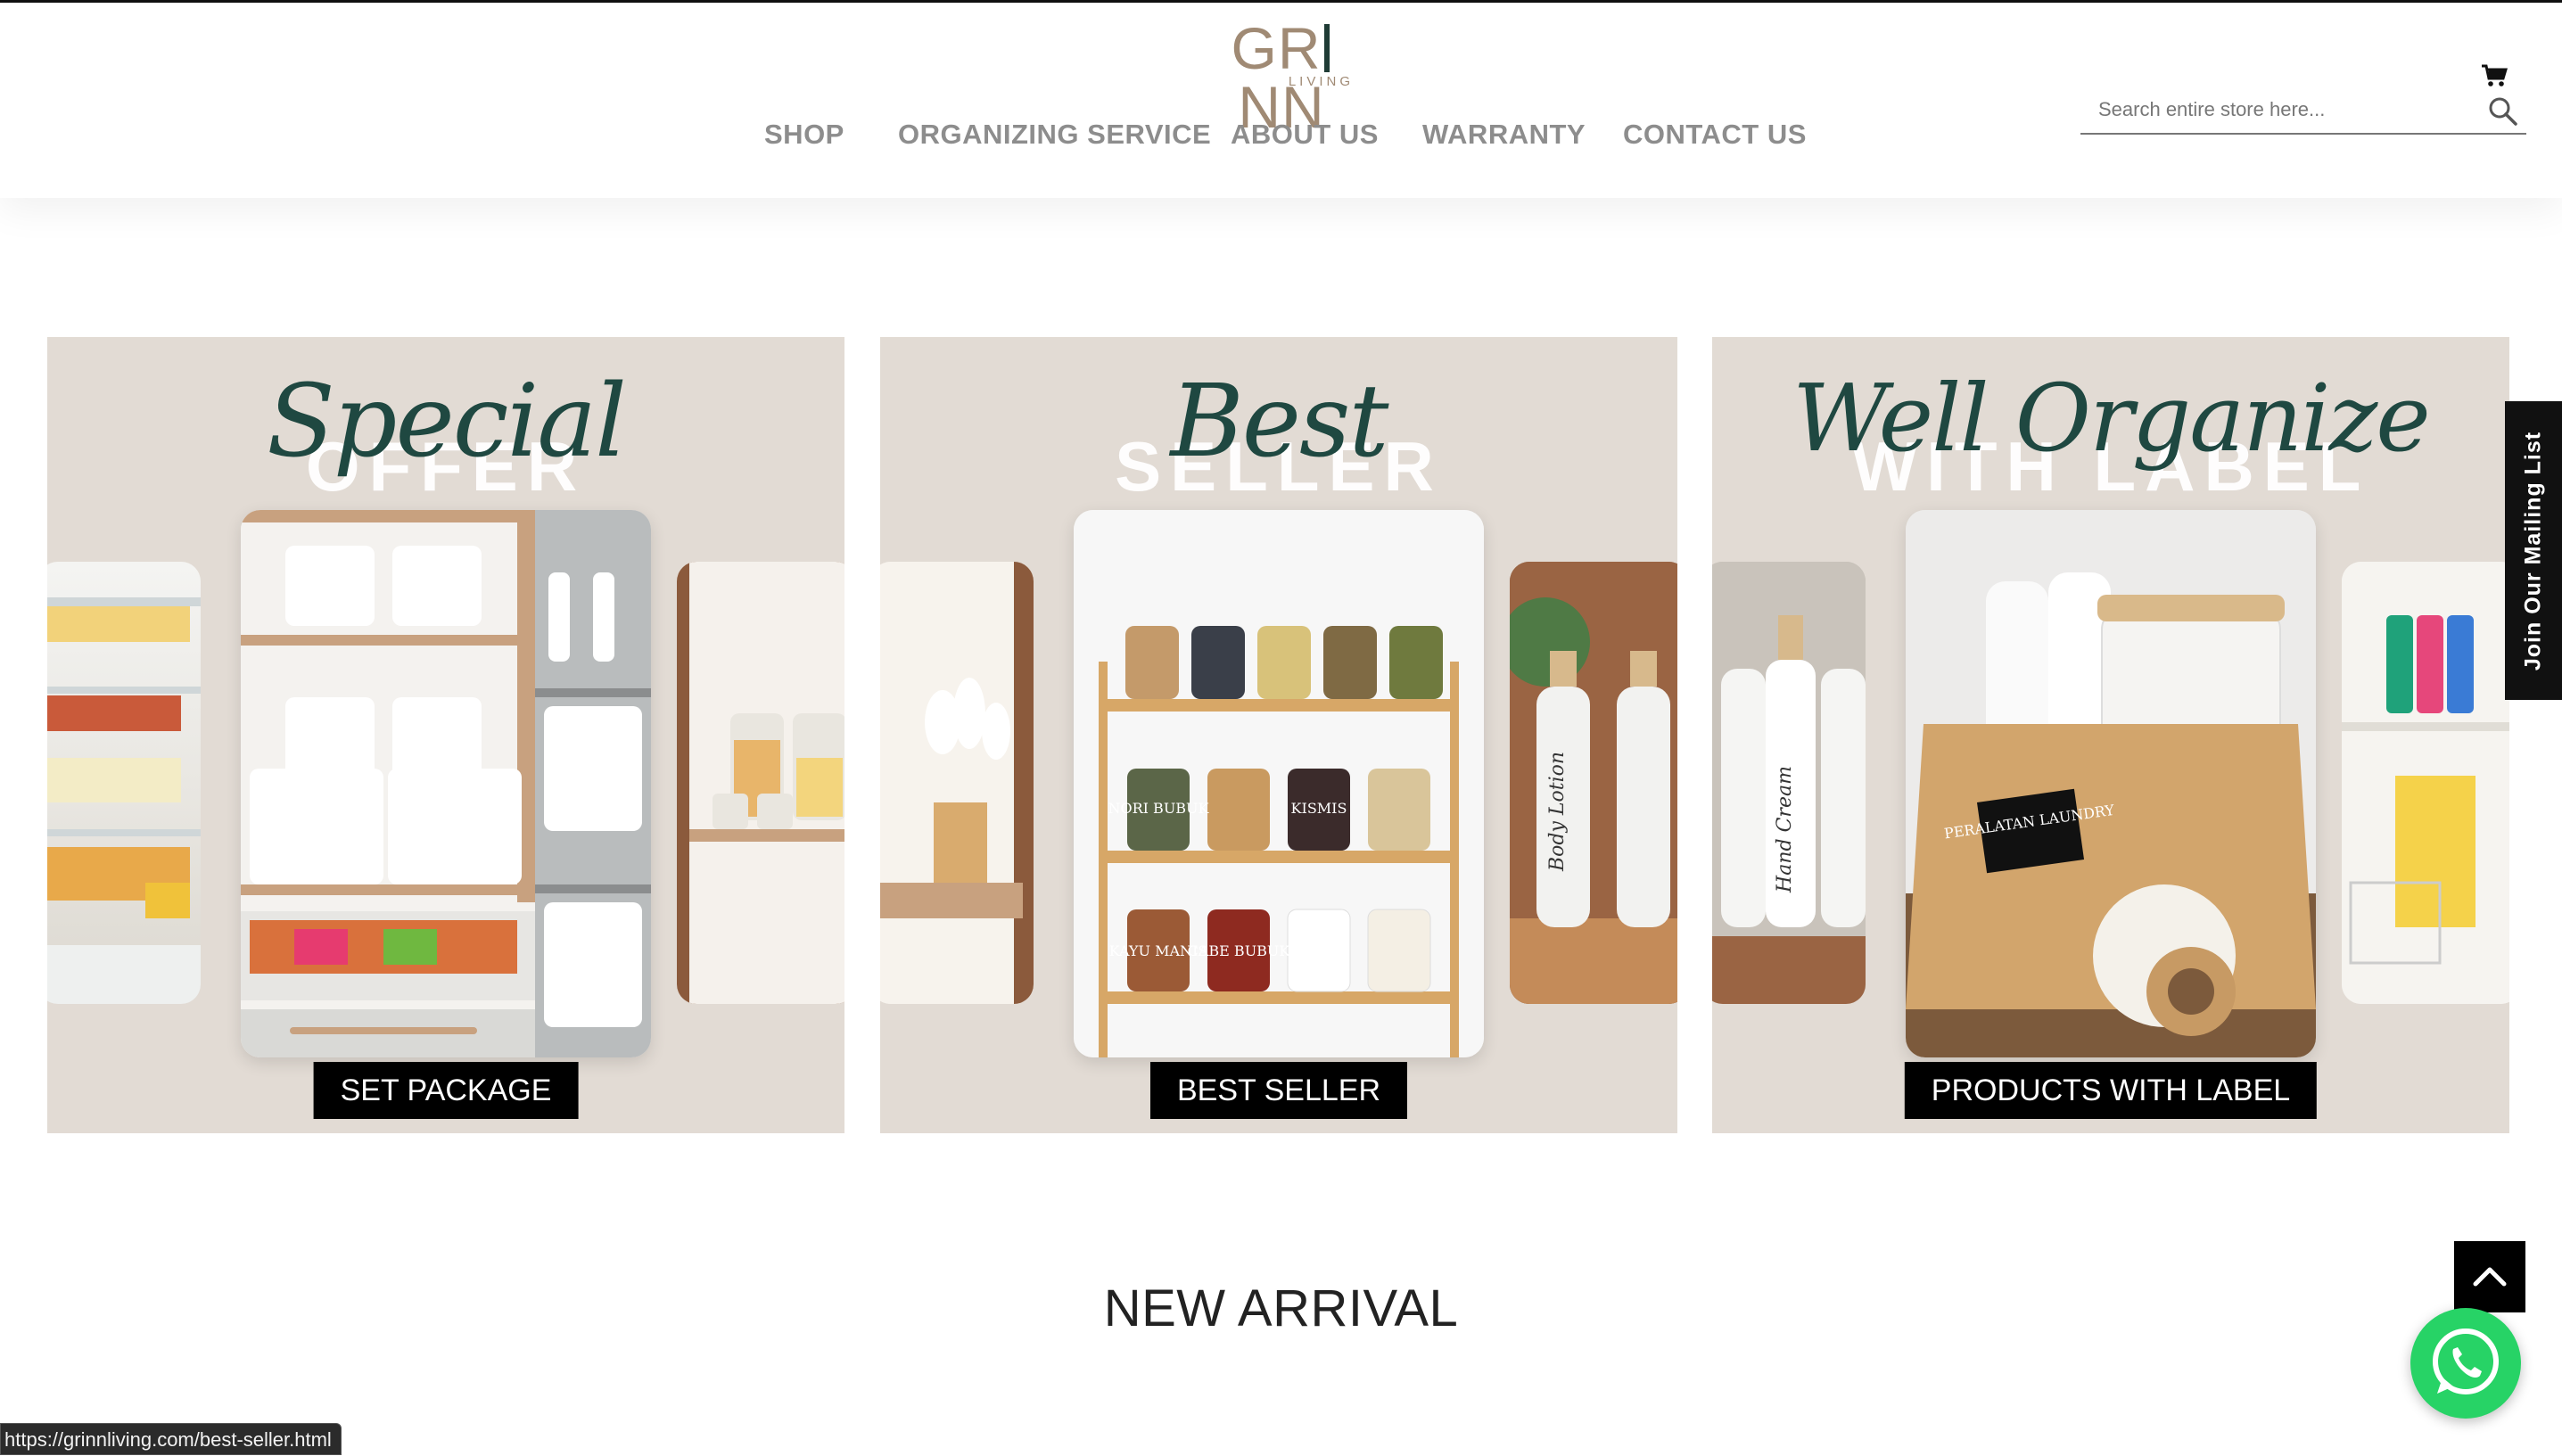 The width and height of the screenshot is (2562, 1456). I want to click on whatsapp-chat-button, so click(2465, 1363).